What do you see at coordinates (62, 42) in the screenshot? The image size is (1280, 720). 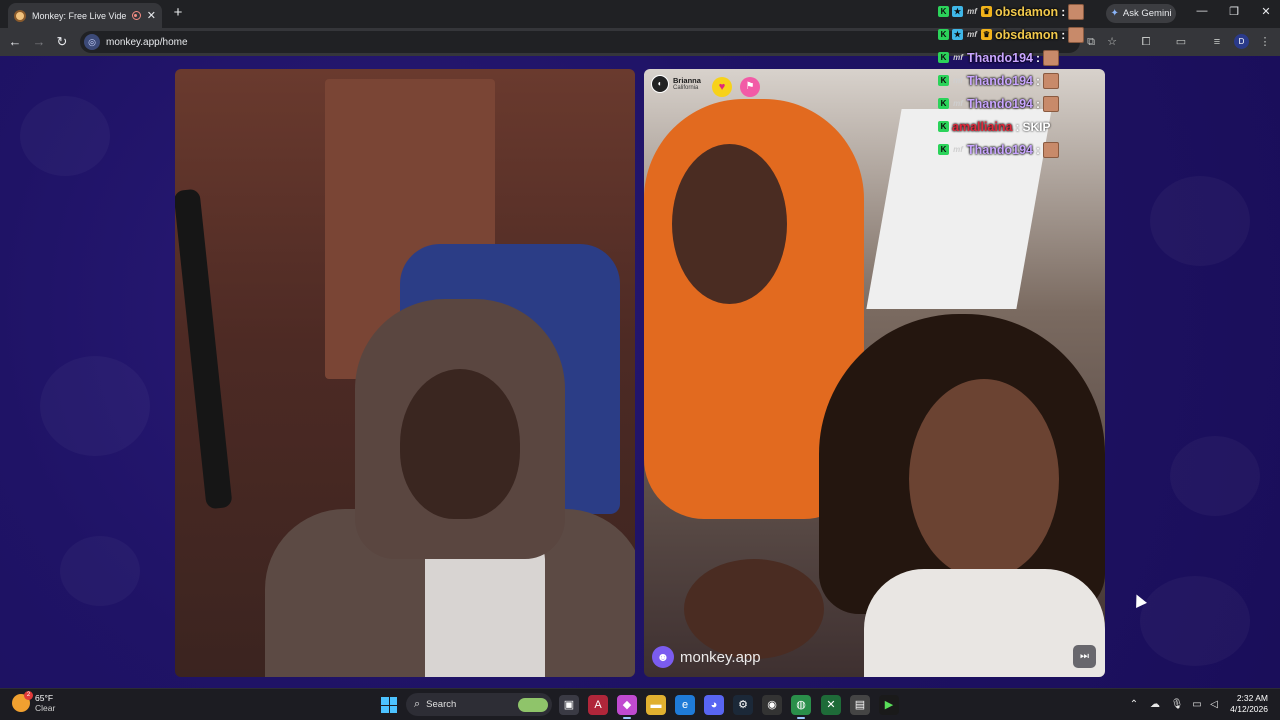 I see `reload-button: ↻` at bounding box center [62, 42].